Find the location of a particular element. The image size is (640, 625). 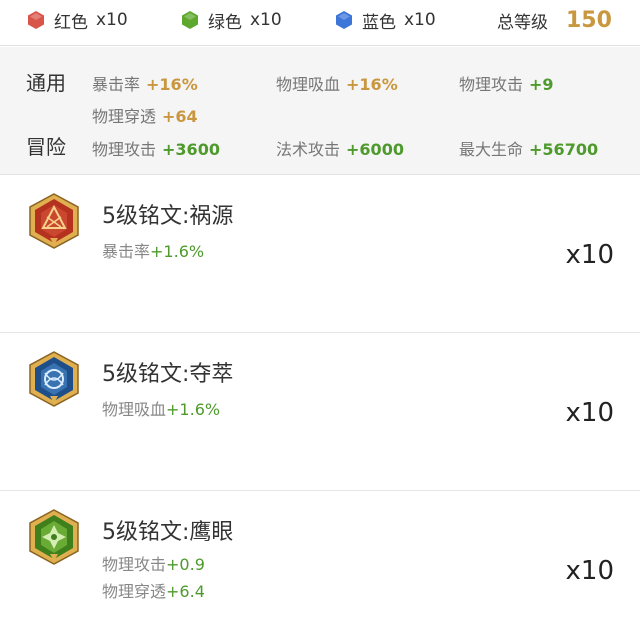

stat-name: 物理吸血 is located at coordinates (308, 84).